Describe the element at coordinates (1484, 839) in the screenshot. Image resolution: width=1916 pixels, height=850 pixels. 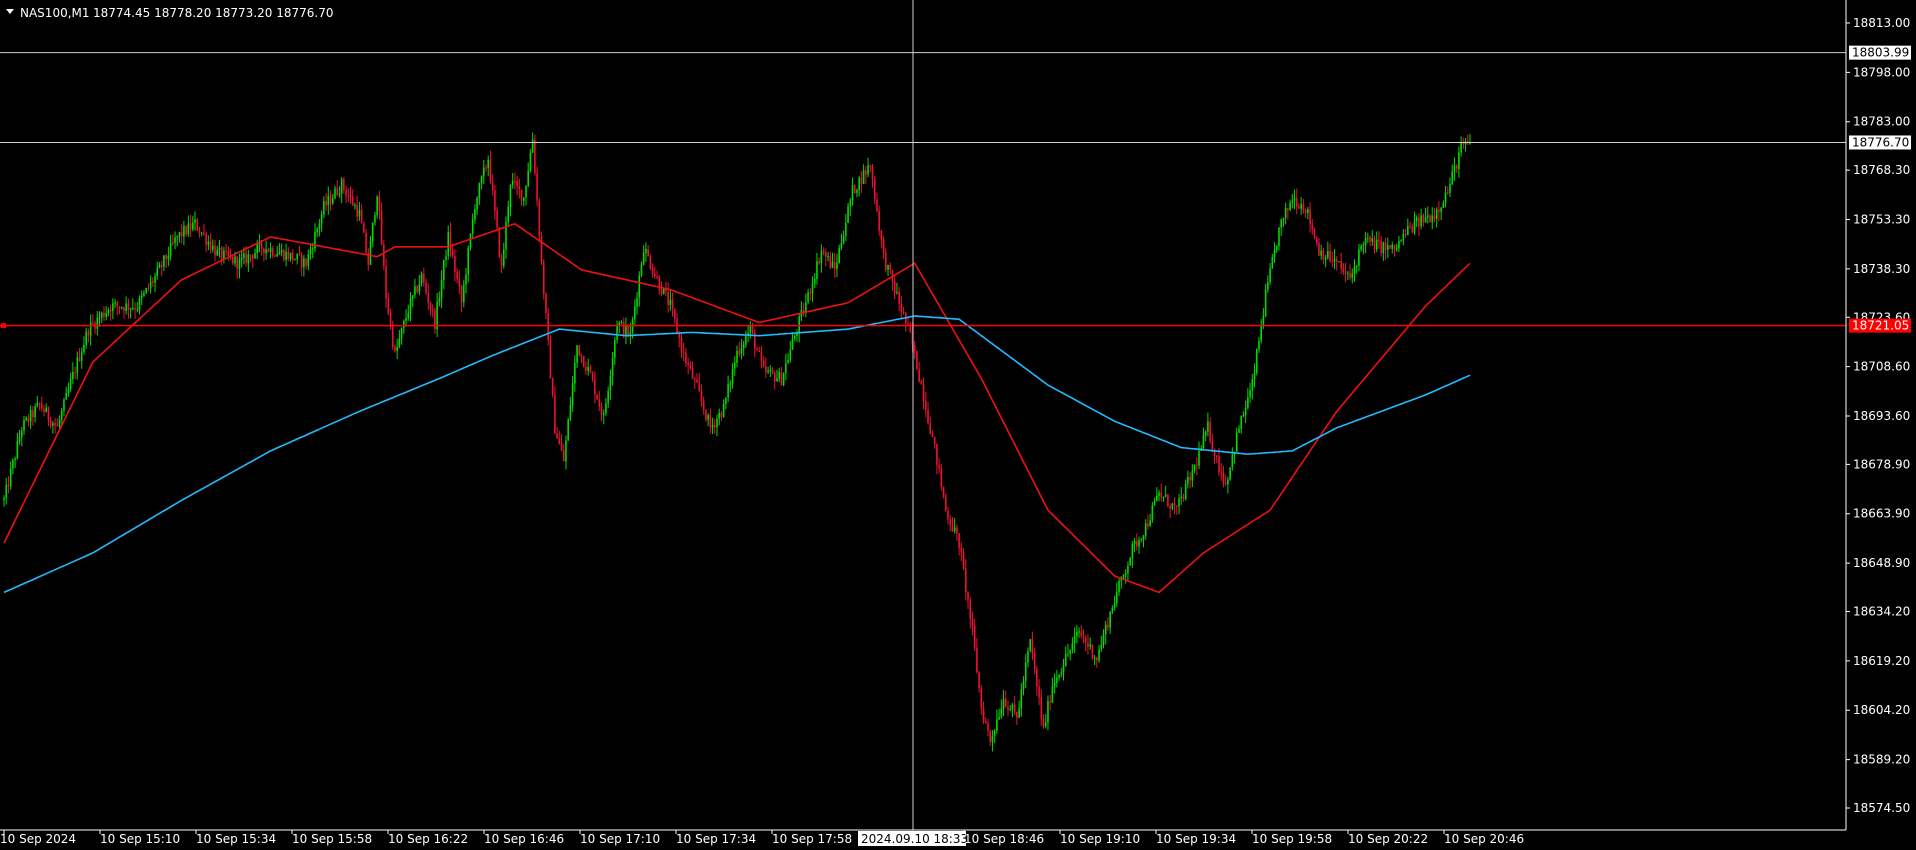
I see `x-tick-label: 10 Sep 20:46` at that location.